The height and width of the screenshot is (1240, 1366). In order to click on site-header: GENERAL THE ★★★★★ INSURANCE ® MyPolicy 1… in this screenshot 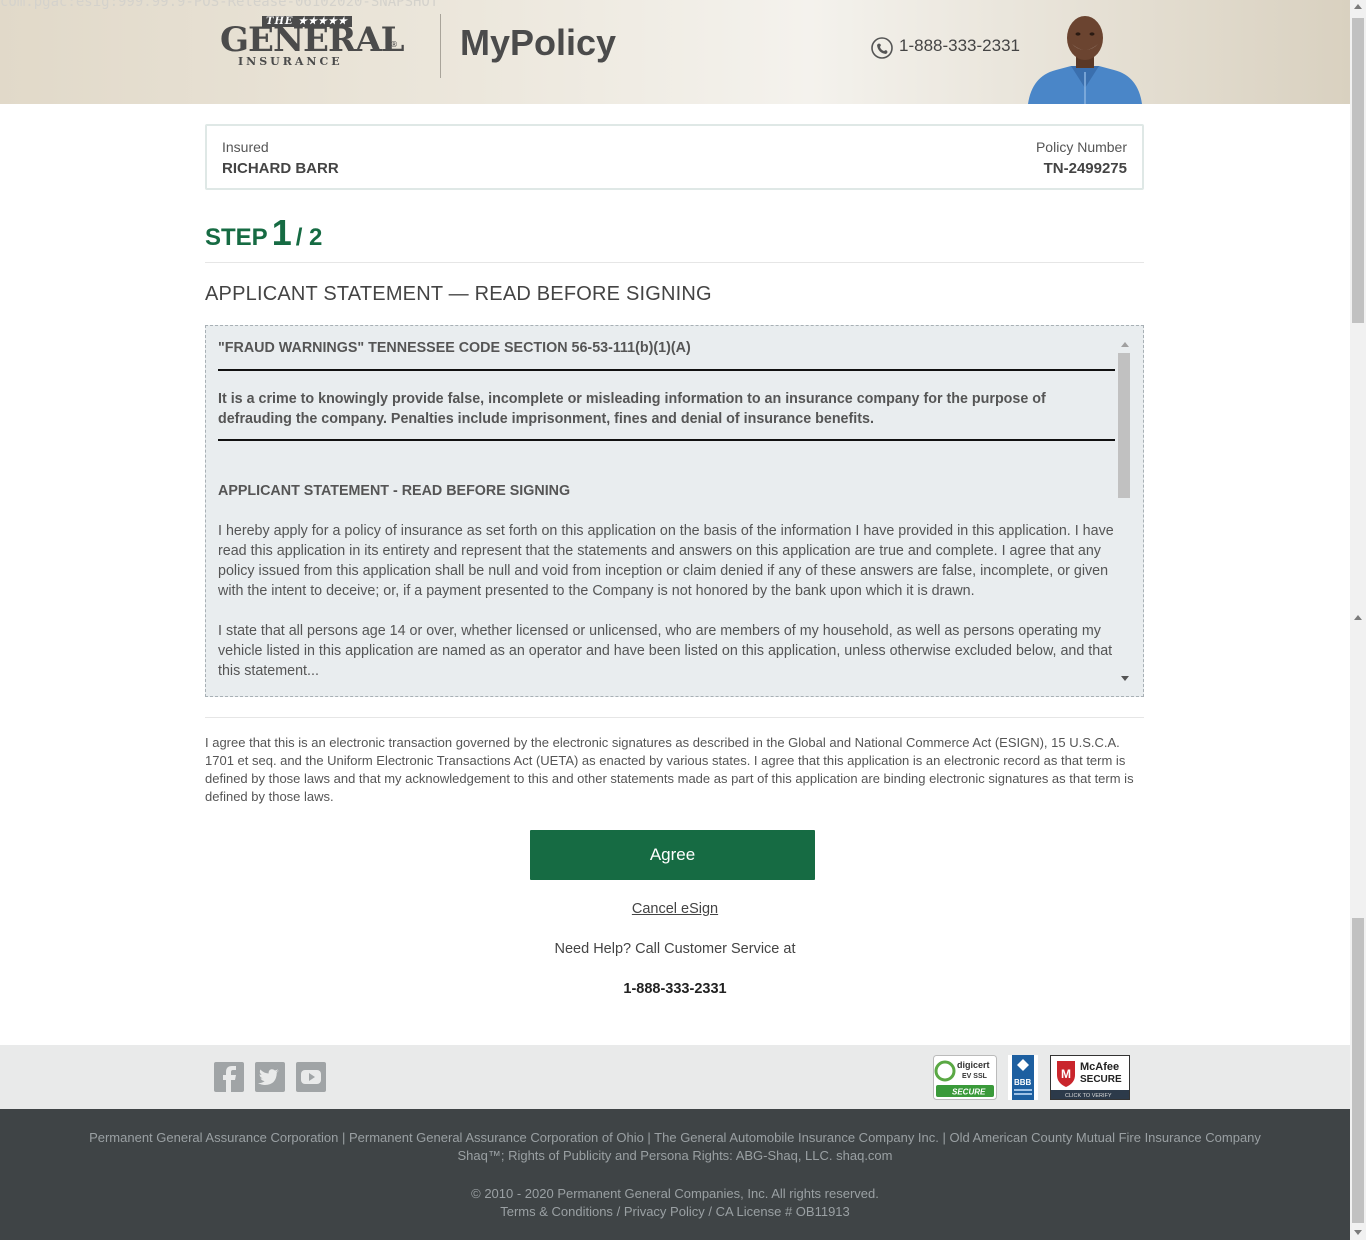, I will do `click(675, 52)`.